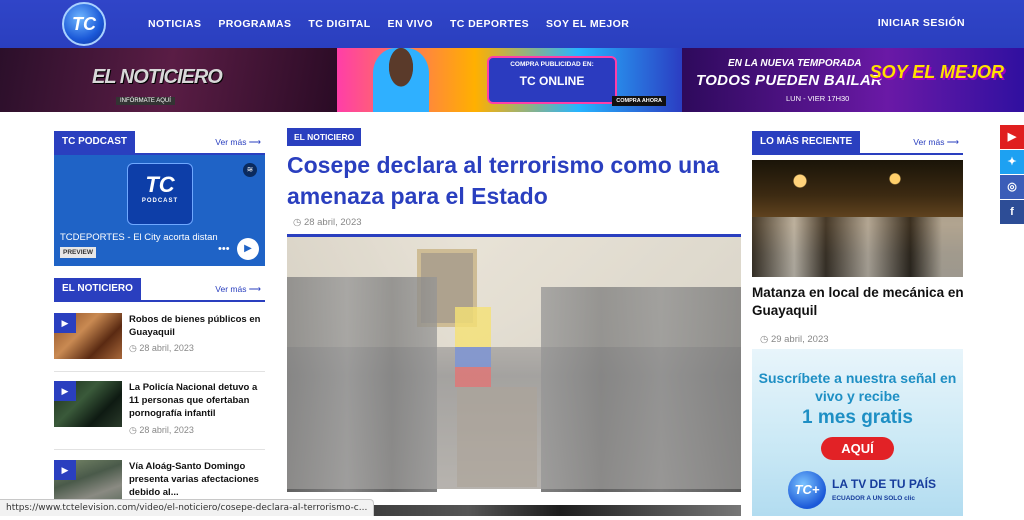  Describe the element at coordinates (84, 24) in the screenshot. I see `tc-logo: TC` at that location.